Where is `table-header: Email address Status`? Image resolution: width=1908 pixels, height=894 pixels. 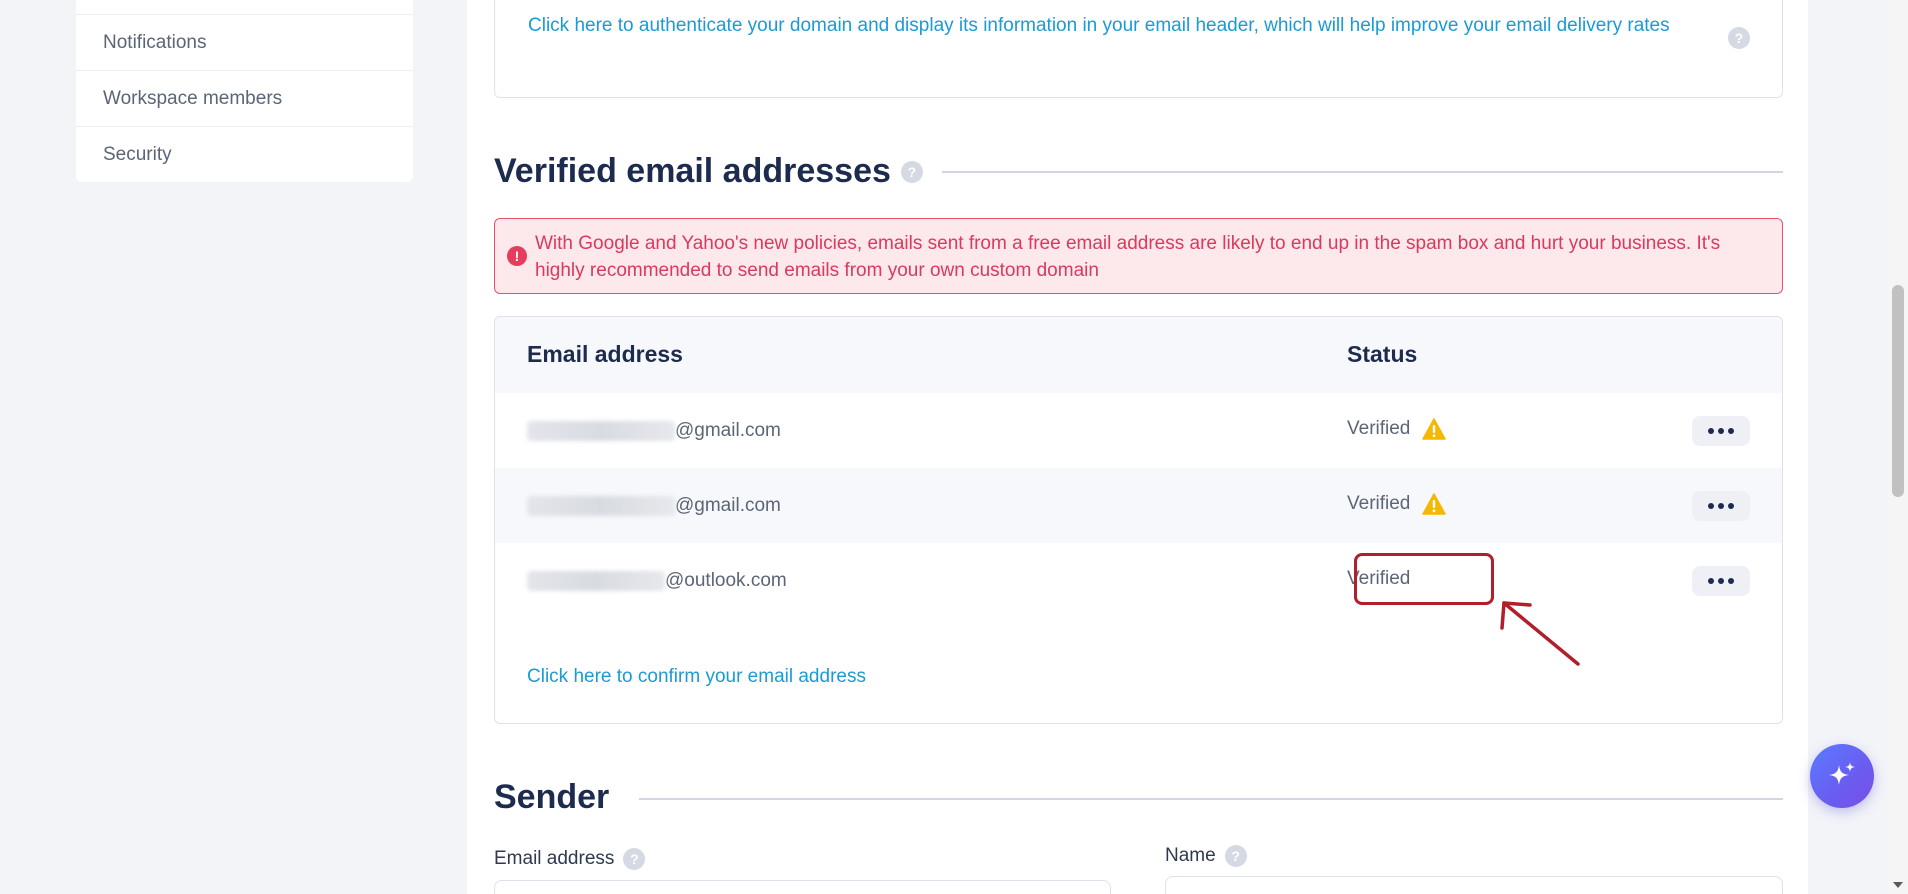
table-header: Email address Status is located at coordinates (1138, 355).